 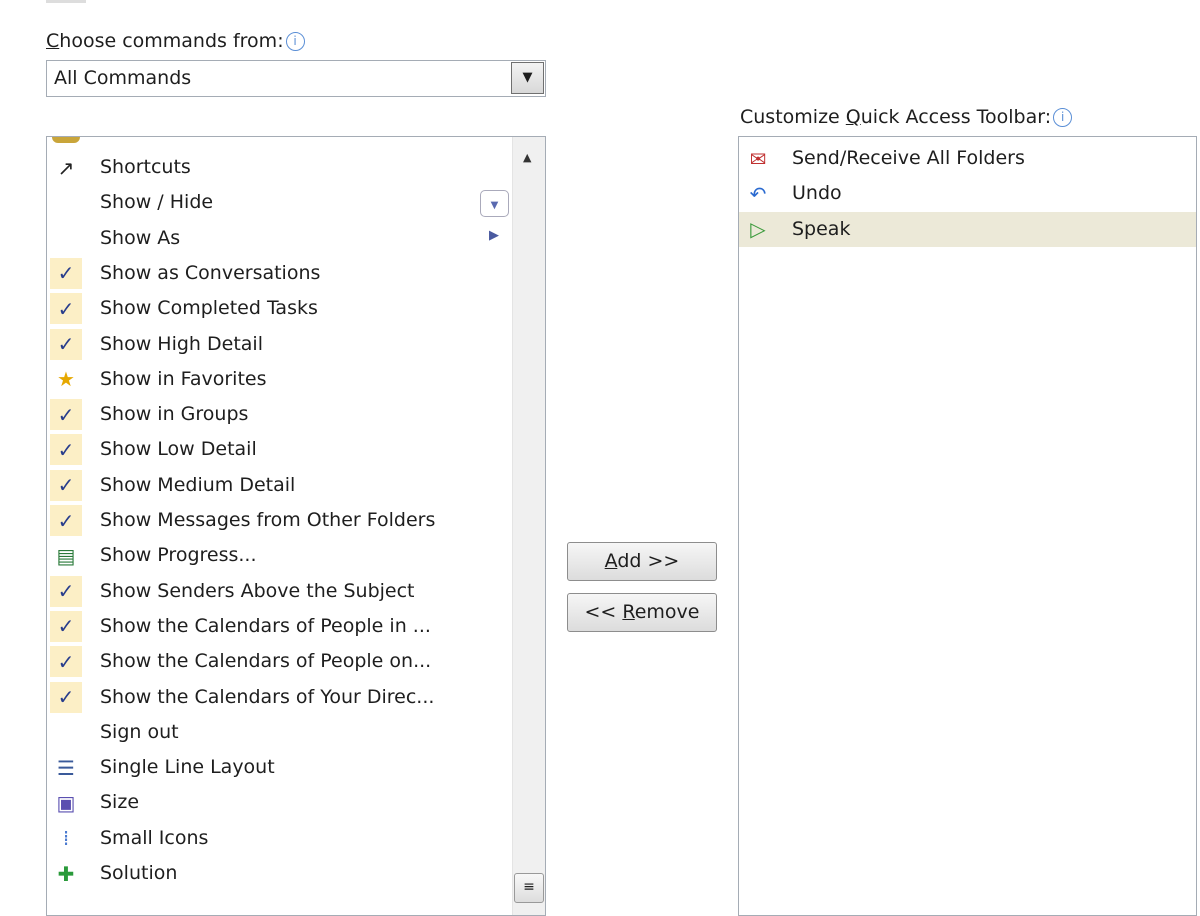 What do you see at coordinates (187, 767) in the screenshot?
I see `item-label: Single Line Layout` at bounding box center [187, 767].